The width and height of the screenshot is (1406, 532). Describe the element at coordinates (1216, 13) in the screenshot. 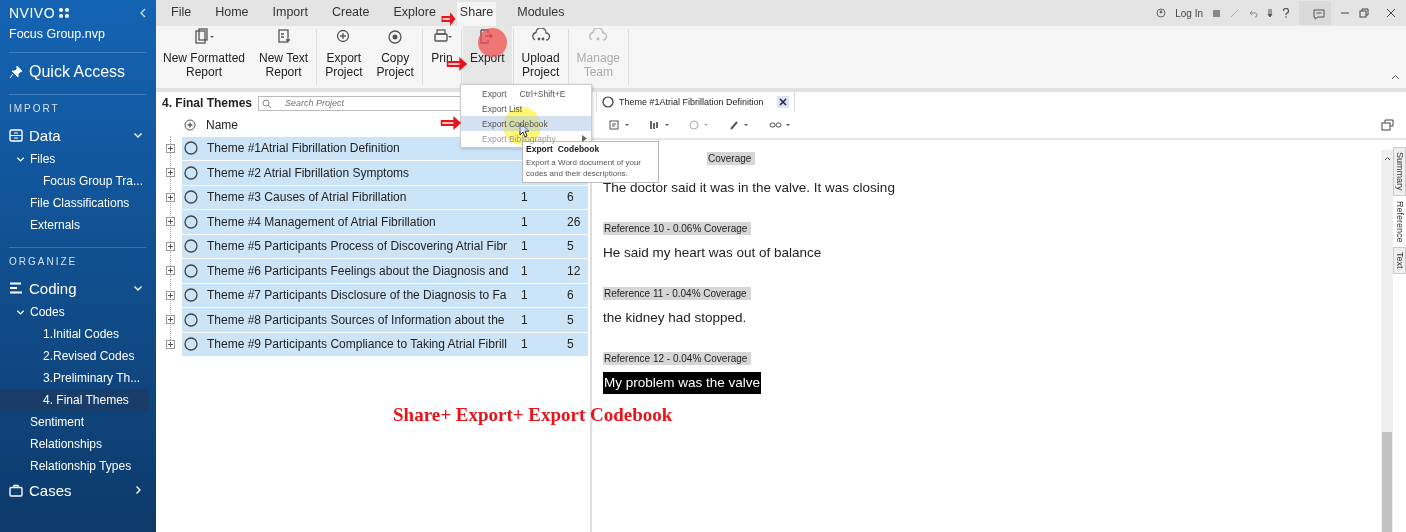

I see `save-icon` at that location.